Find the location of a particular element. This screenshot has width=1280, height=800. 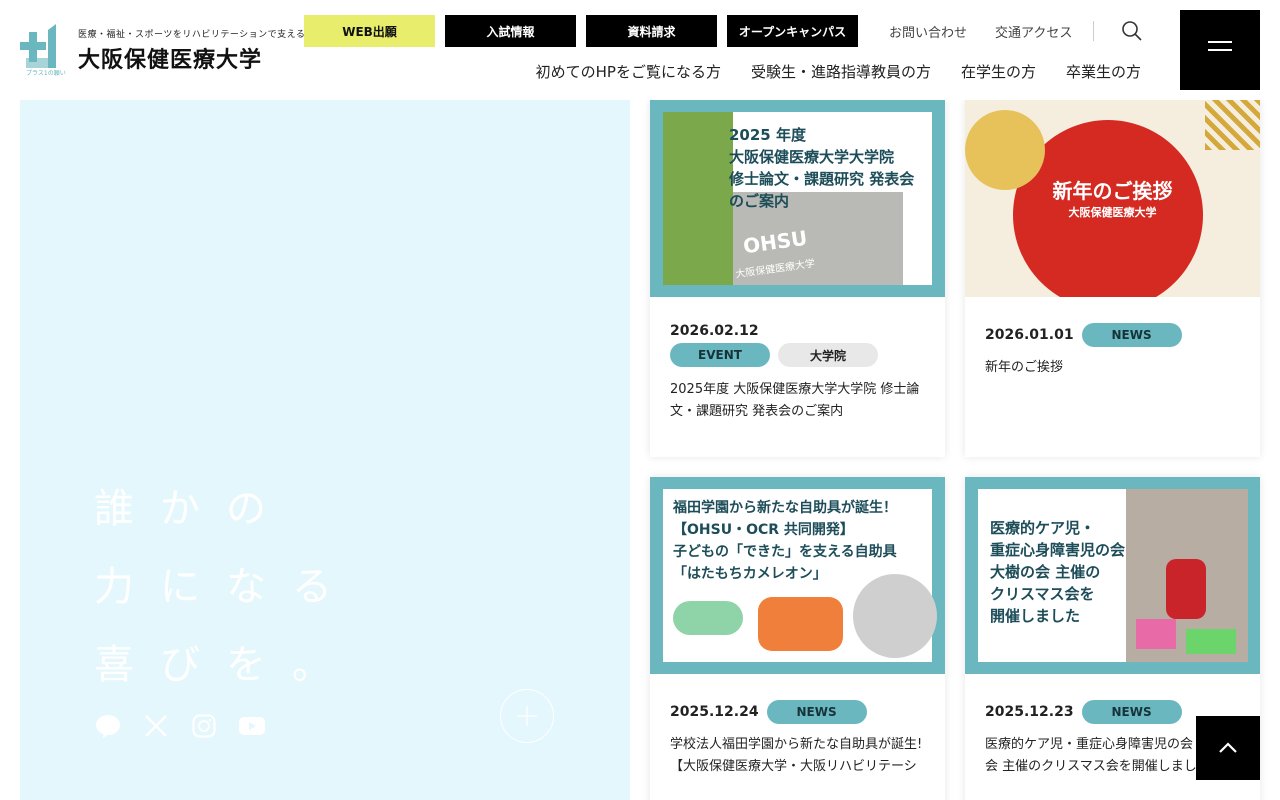

hand-photo is located at coordinates (895, 616).